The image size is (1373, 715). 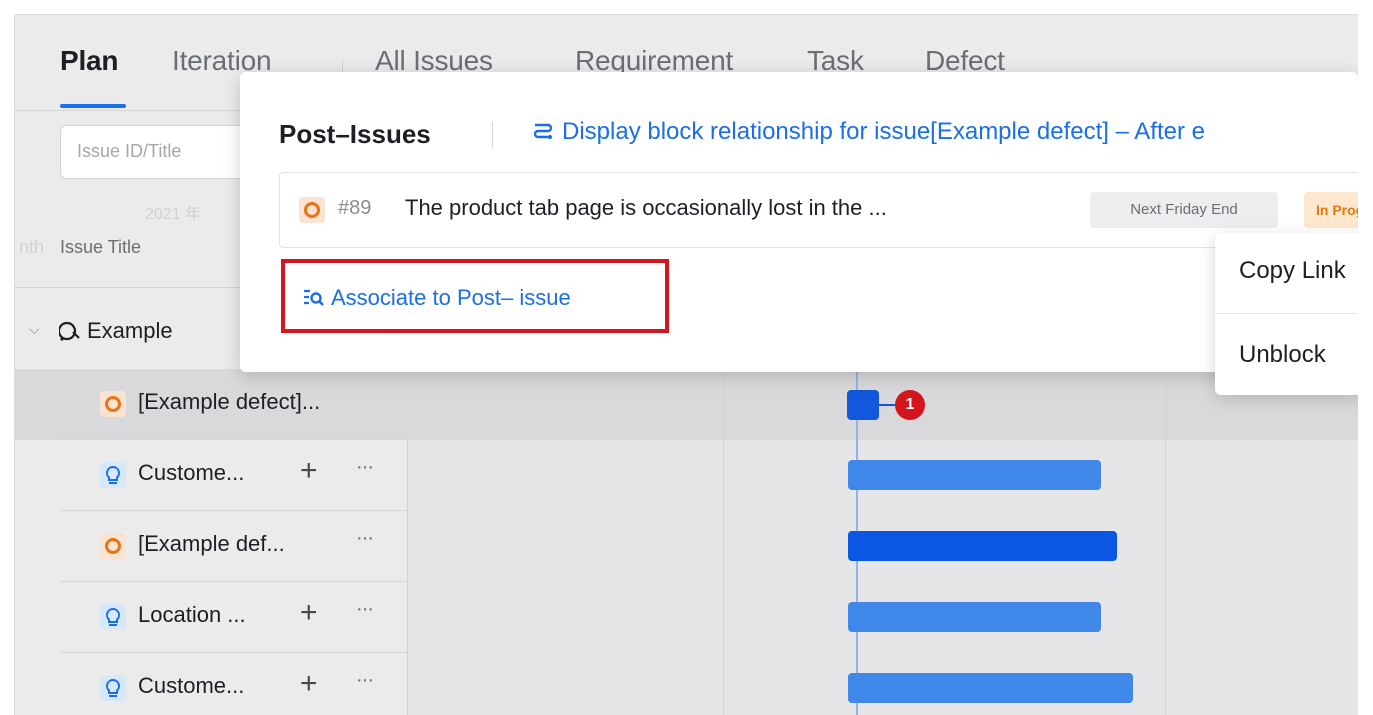 What do you see at coordinates (173, 214) in the screenshot?
I see `timeline-year-label: 2021 年` at bounding box center [173, 214].